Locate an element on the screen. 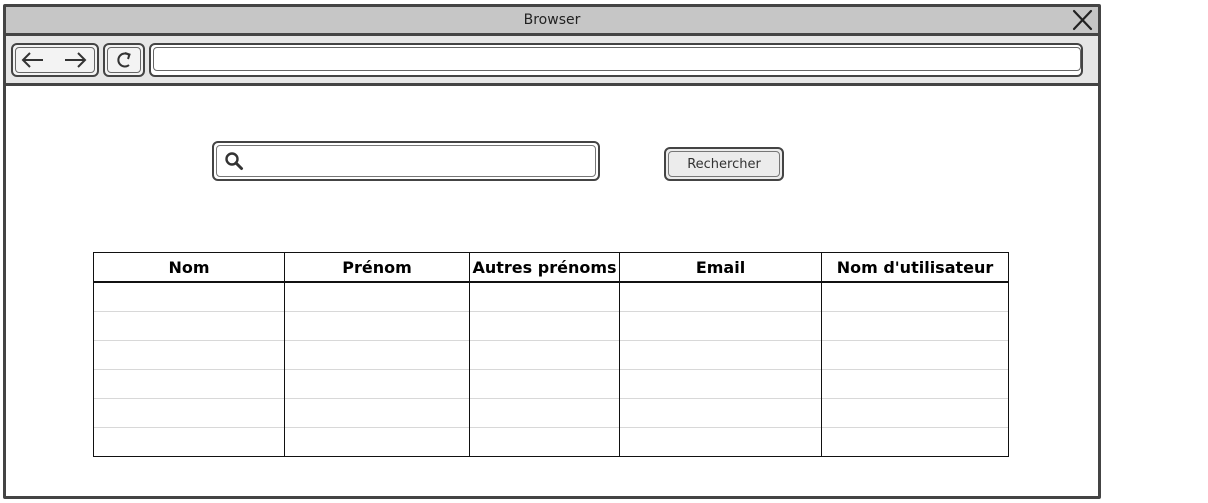 The image size is (1208, 503). column-header-nom: Nom is located at coordinates (189, 267).